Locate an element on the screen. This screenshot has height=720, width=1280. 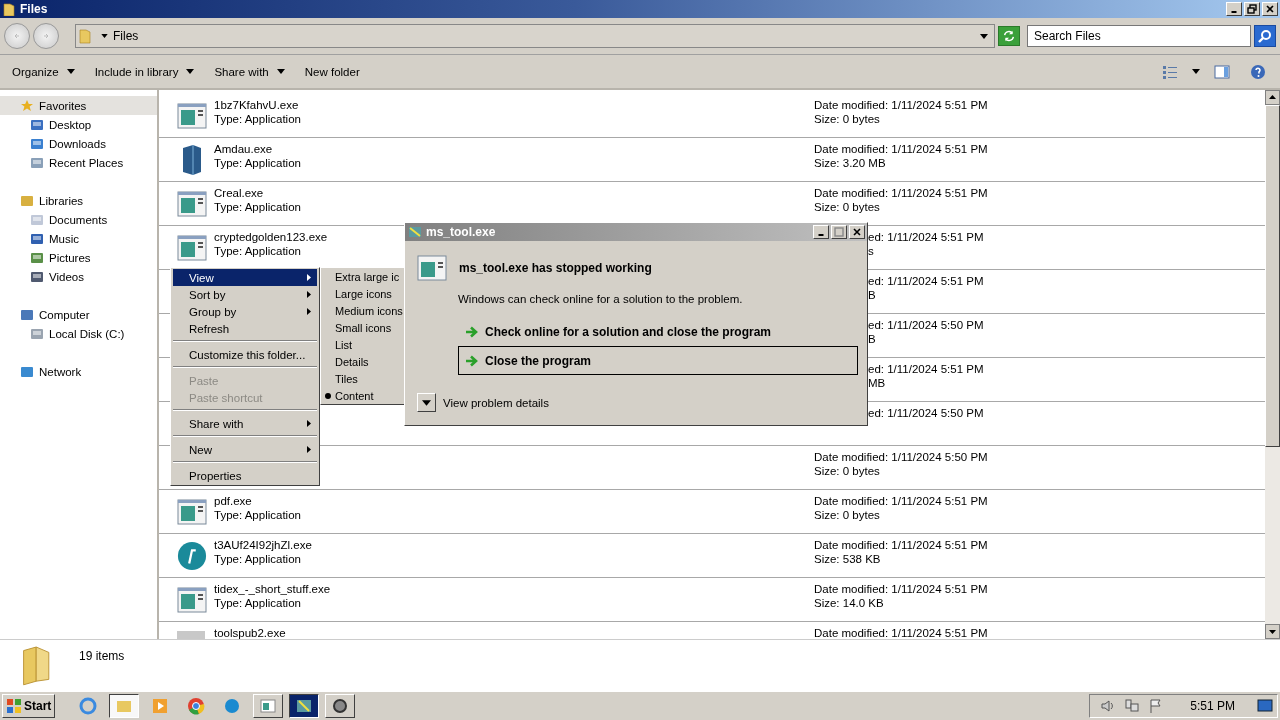
dialog-option: Check online for a solution and close the program is located at coordinates (658, 331).